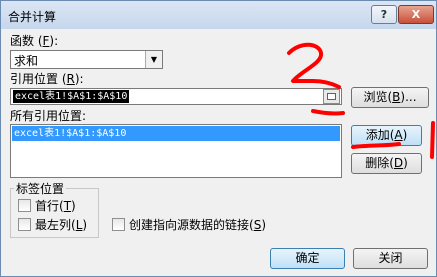 The image size is (437, 277). Describe the element at coordinates (376, 145) in the screenshot. I see `annotation-underline-add` at that location.